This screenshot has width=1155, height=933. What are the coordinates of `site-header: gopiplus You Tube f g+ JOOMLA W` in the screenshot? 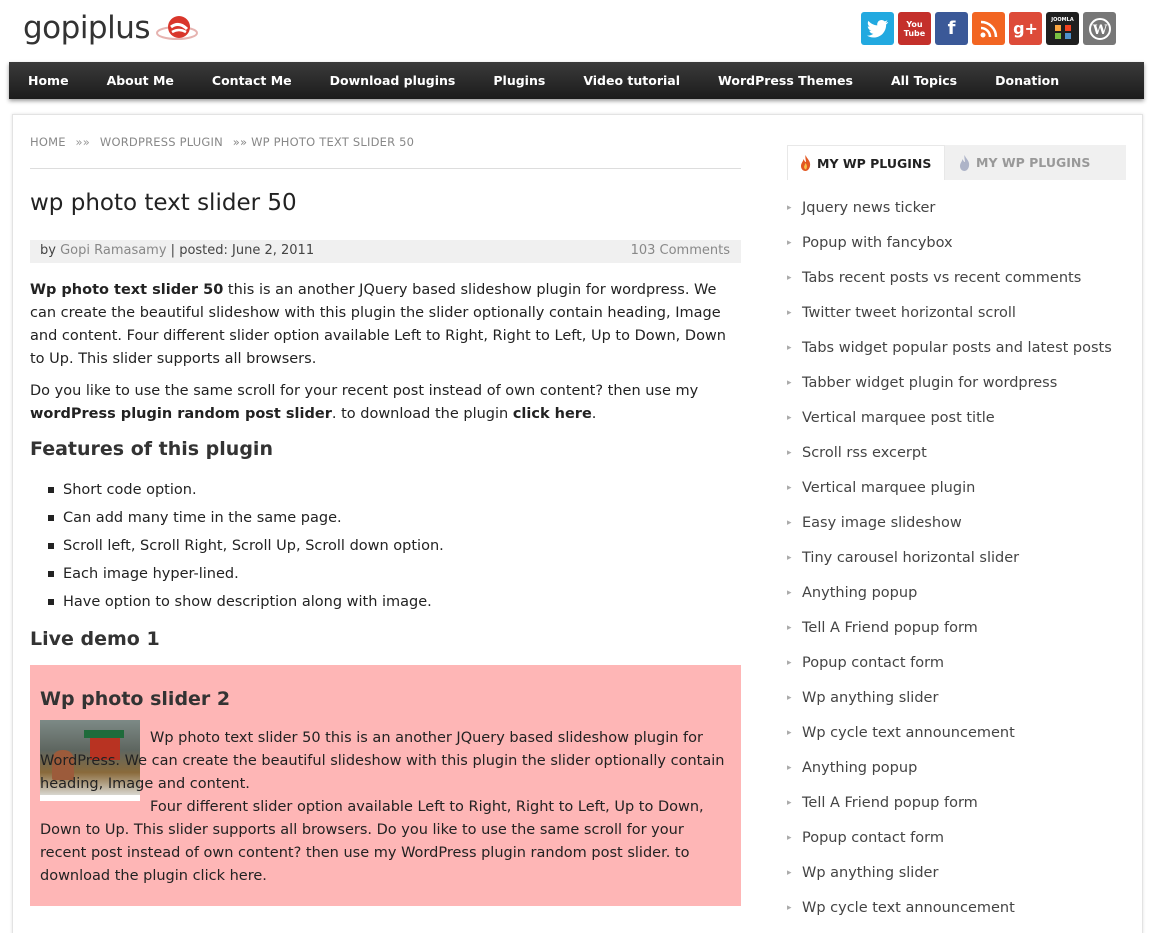 It's located at (577, 31).